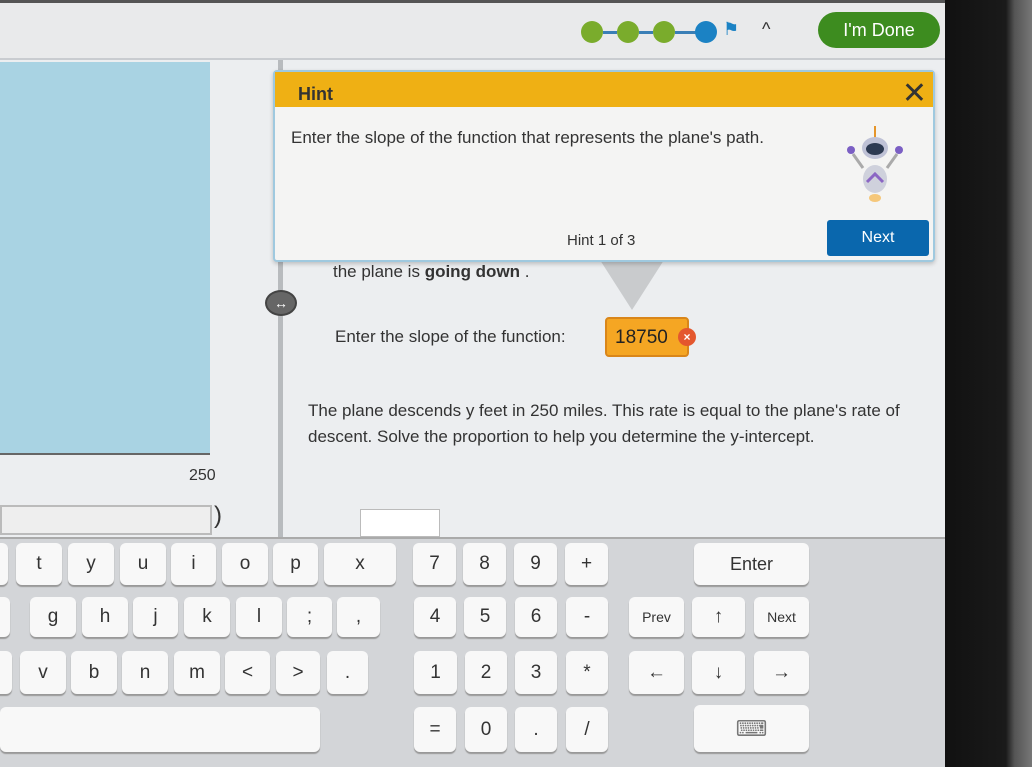  I want to click on close-icon: ✕, so click(914, 93).